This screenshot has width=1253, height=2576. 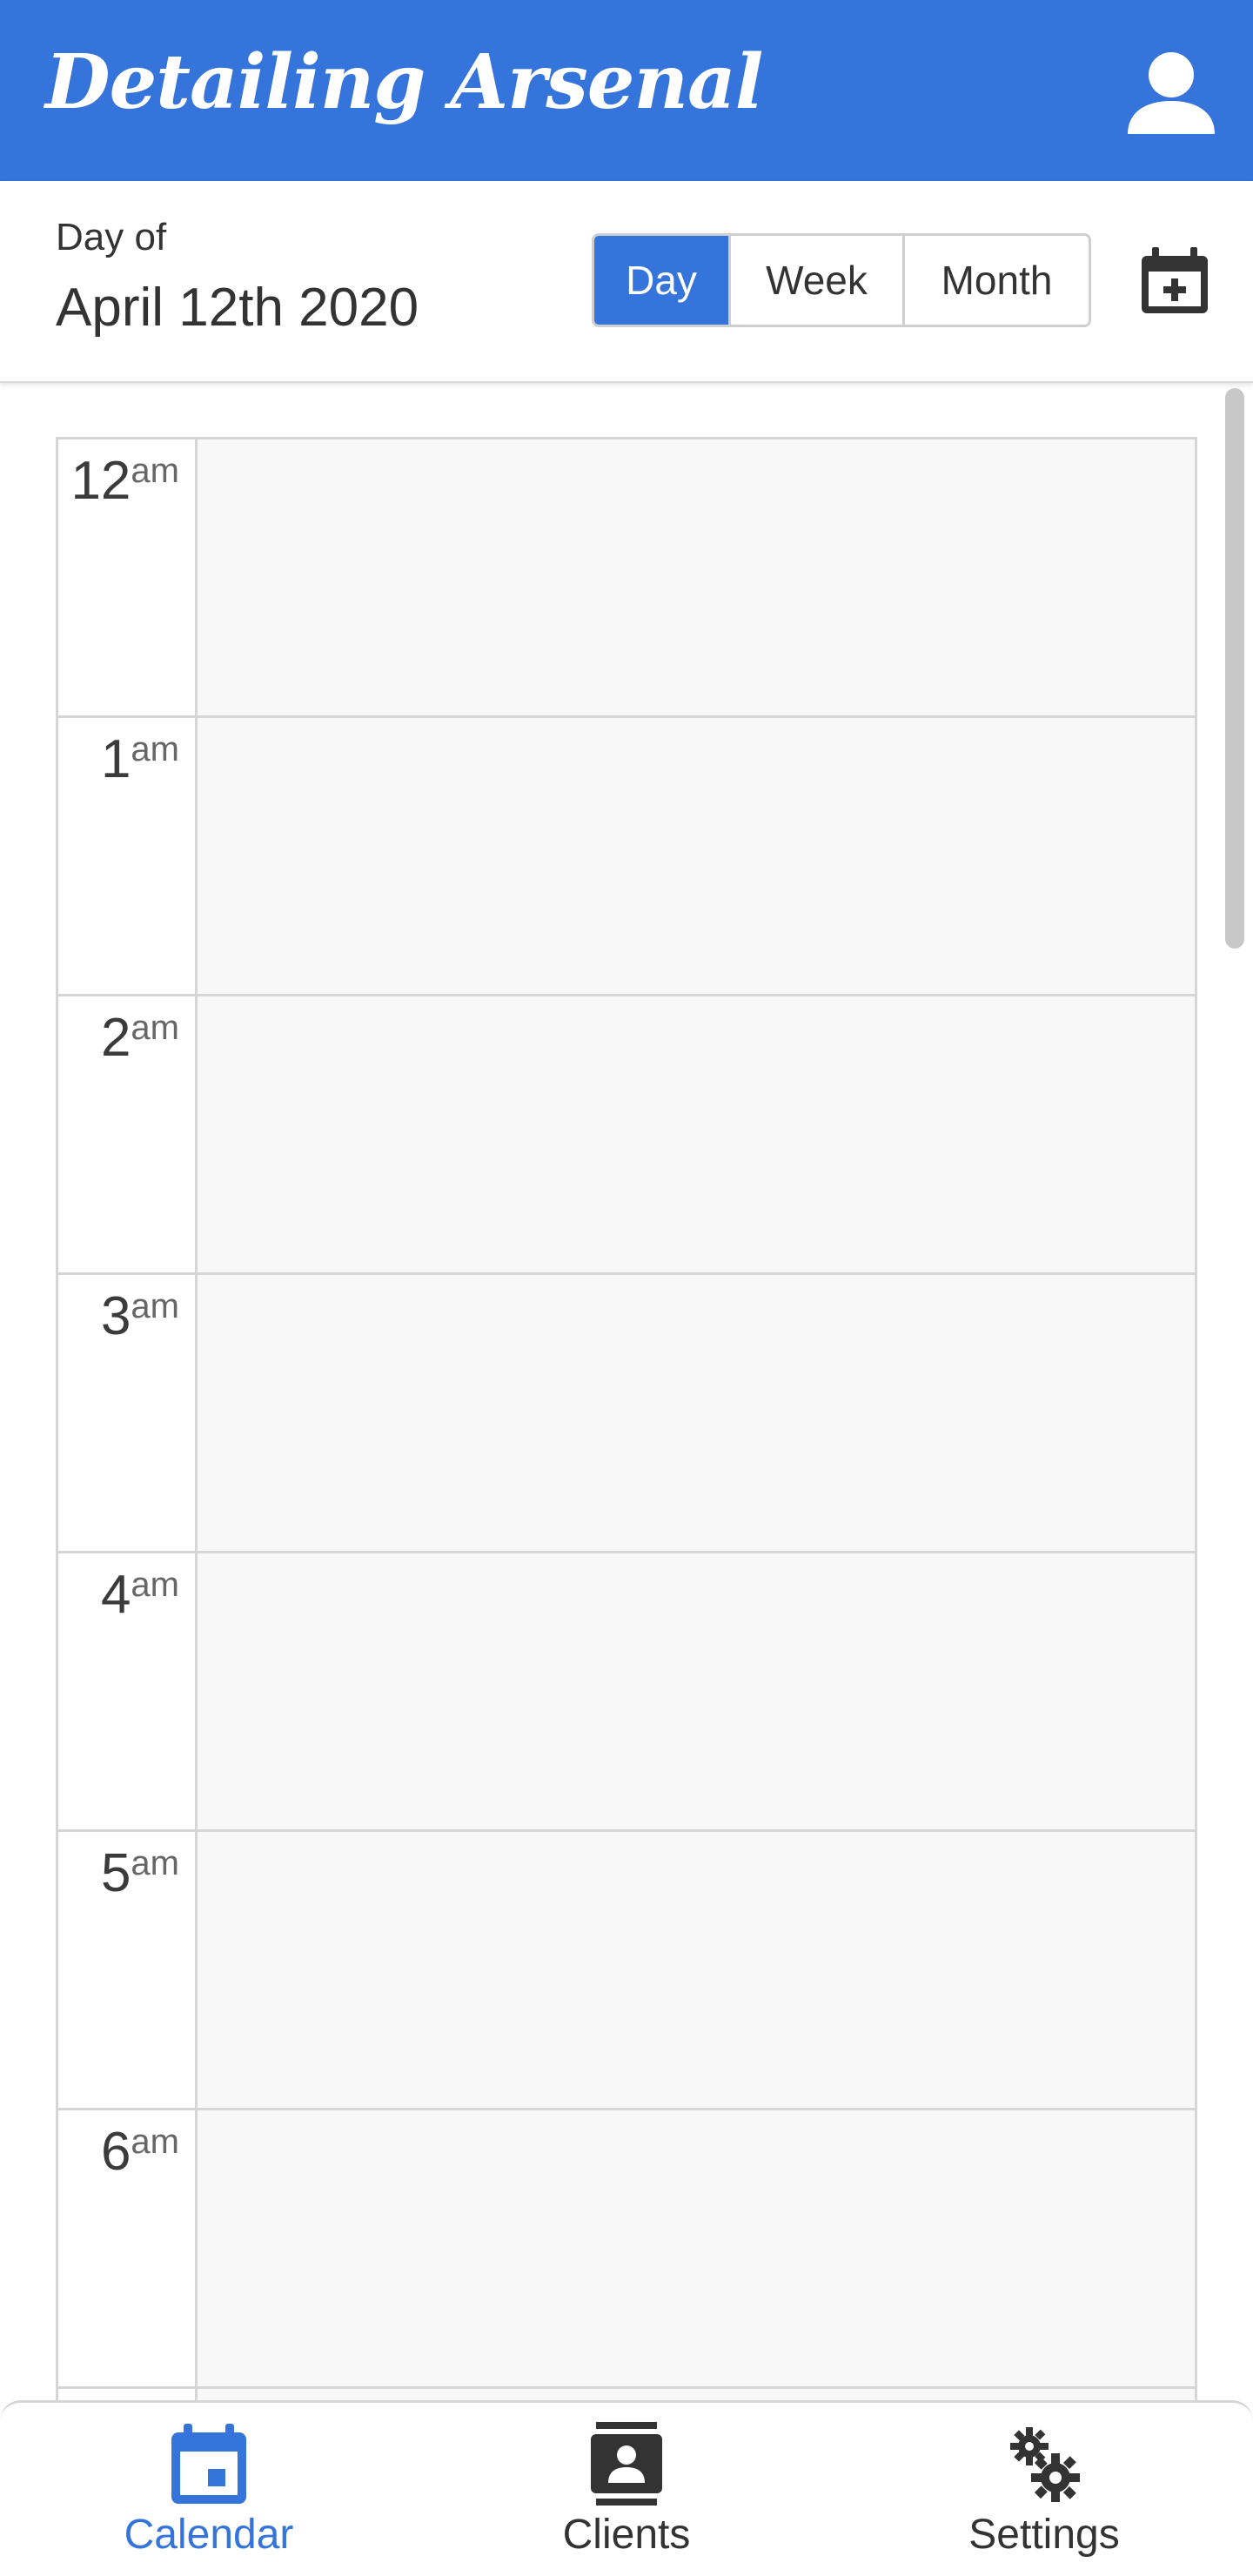 I want to click on calendar-plus-icon, so click(x=1175, y=280).